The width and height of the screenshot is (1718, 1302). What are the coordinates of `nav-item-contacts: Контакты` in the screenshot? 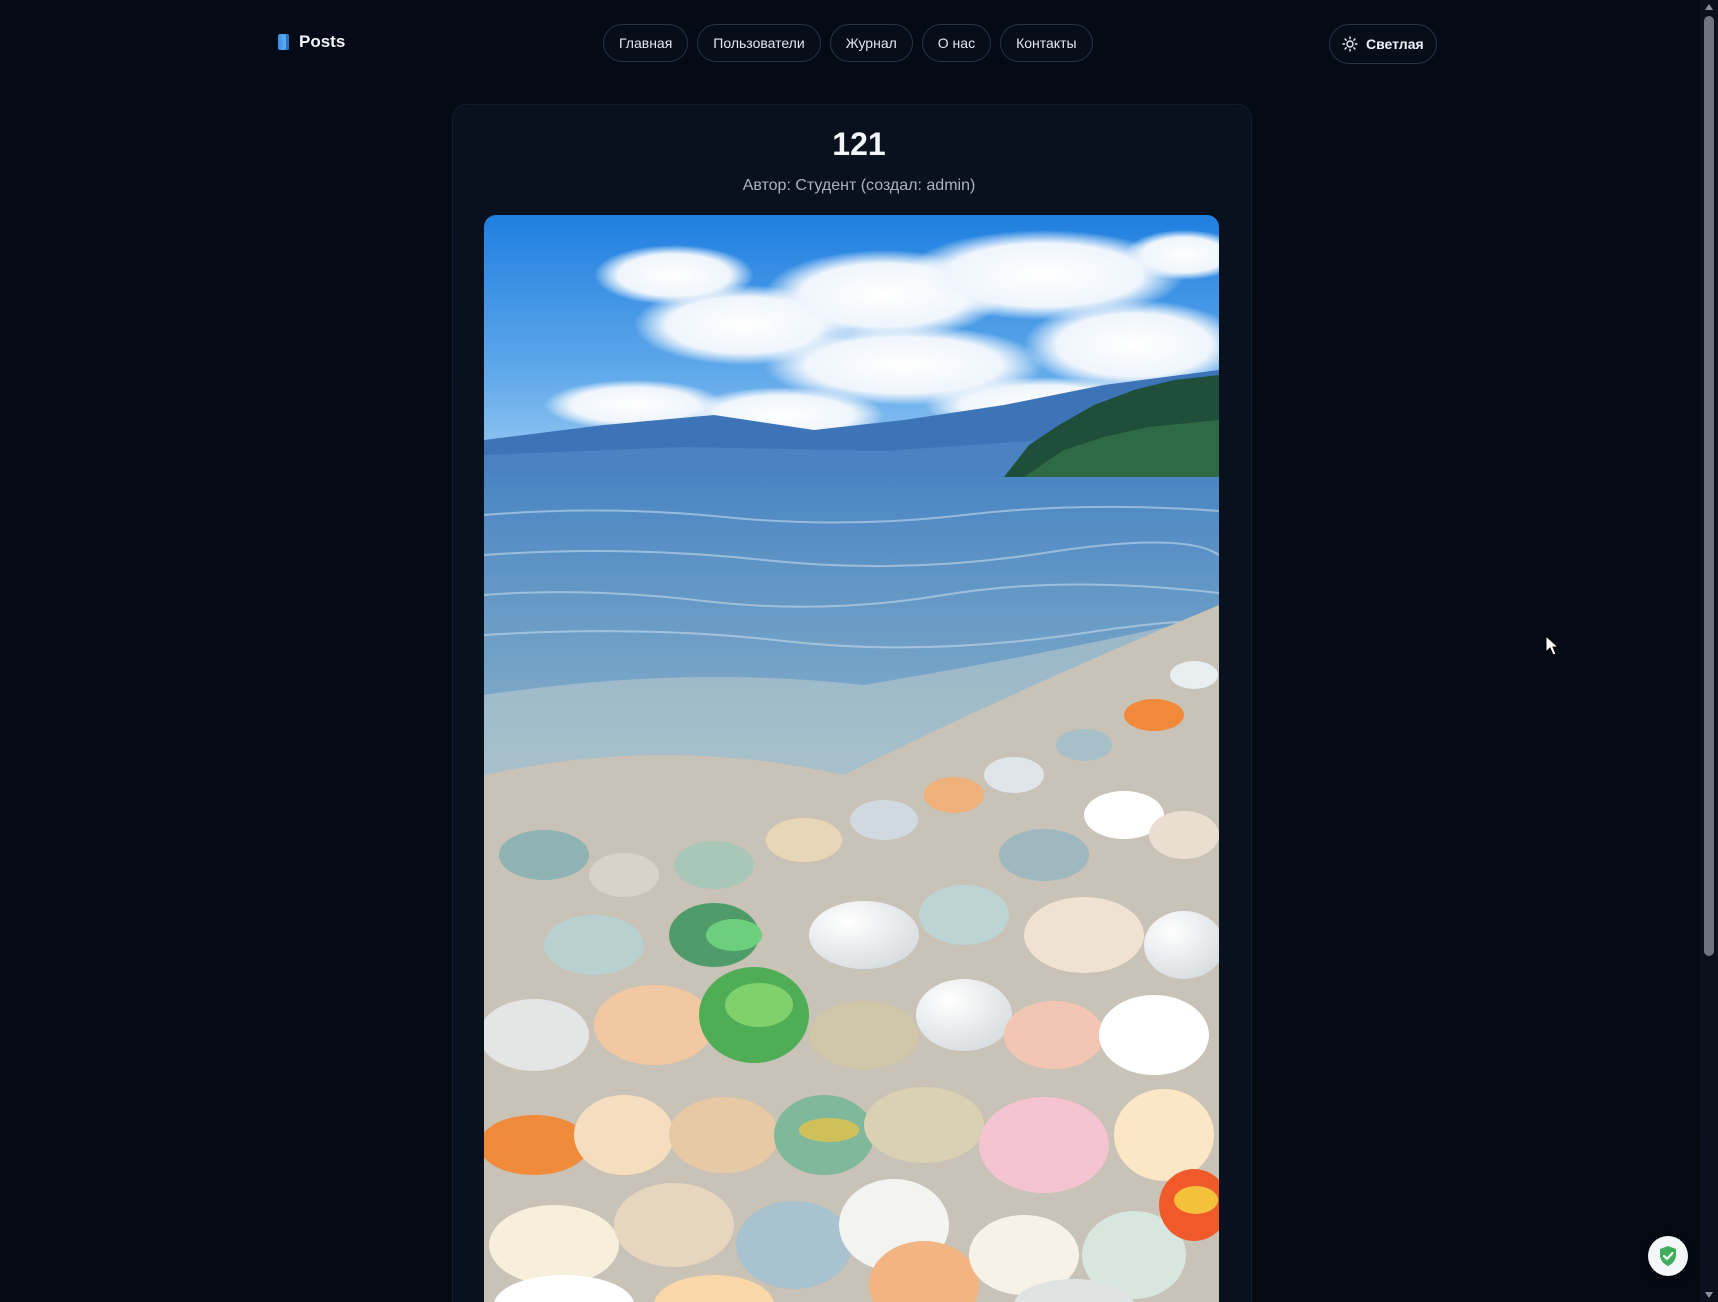 It's located at (1046, 43).